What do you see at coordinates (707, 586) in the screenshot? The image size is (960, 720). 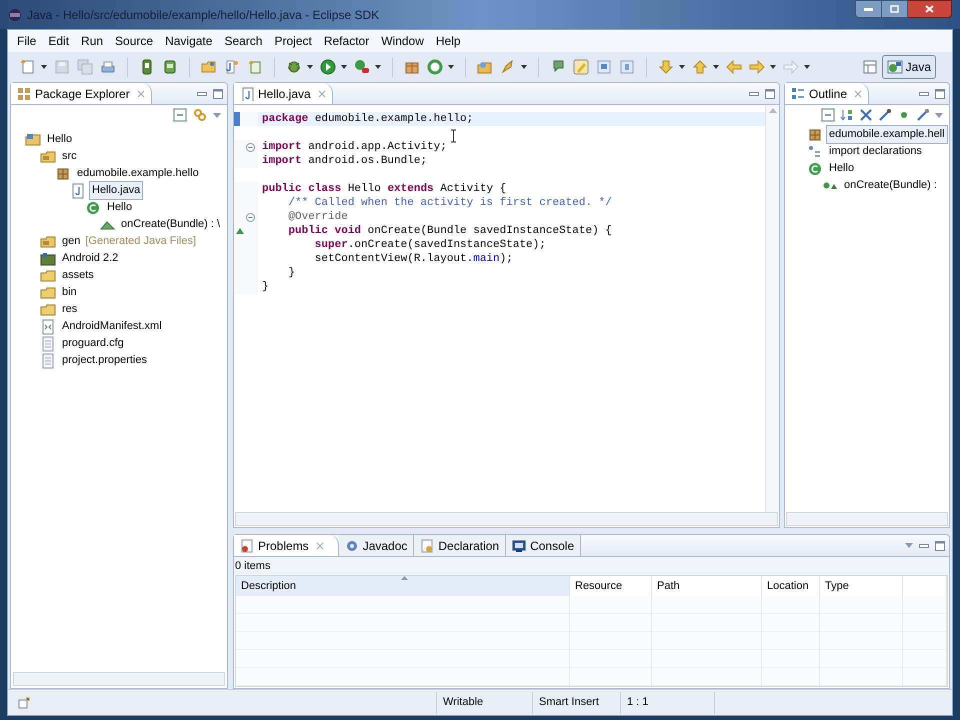 I see `column-header: Path` at bounding box center [707, 586].